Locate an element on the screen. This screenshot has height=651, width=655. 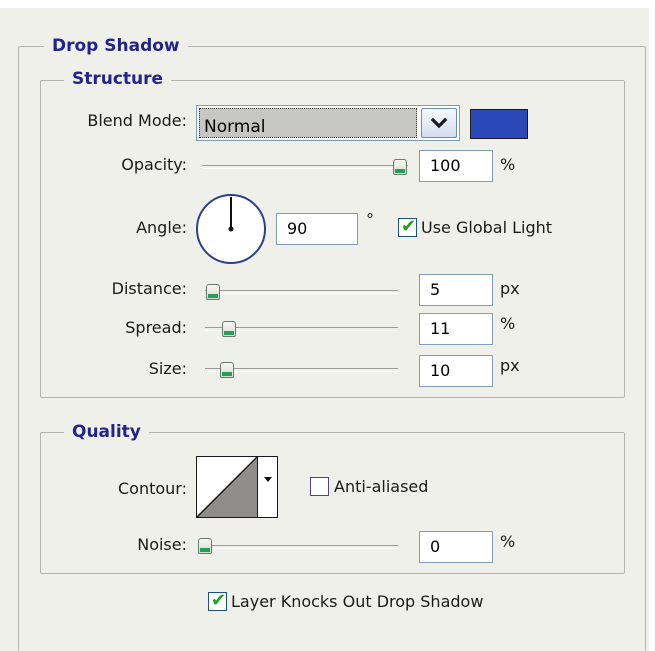
structure-title: Structure is located at coordinates (118, 79).